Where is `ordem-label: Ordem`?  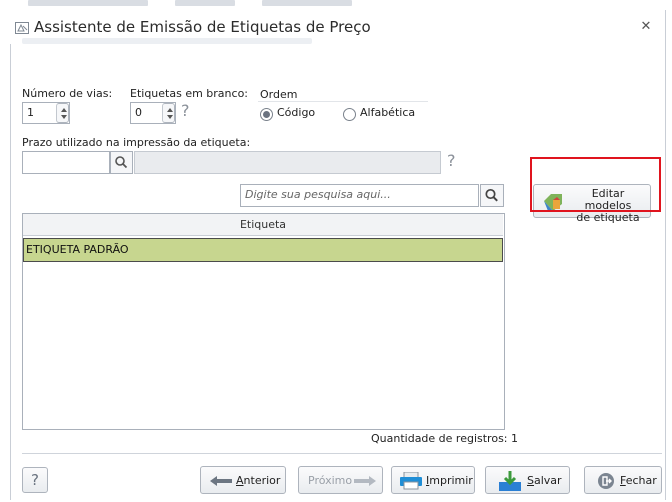
ordem-label: Ordem is located at coordinates (279, 94).